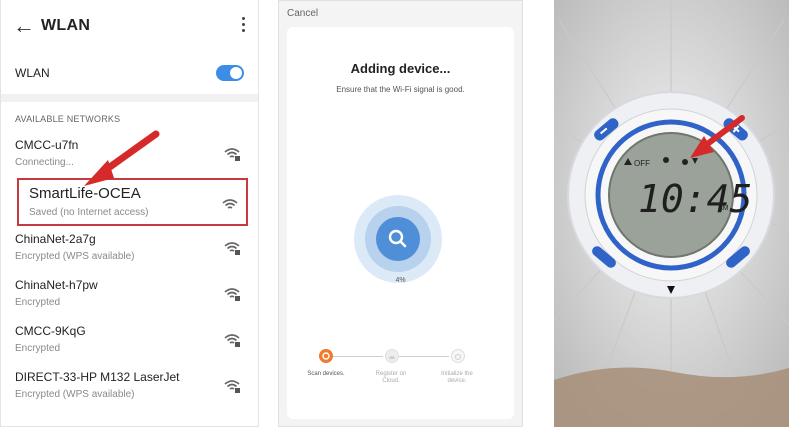 The height and width of the screenshot is (427, 789). What do you see at coordinates (122, 158) in the screenshot?
I see `red-pointer-arrow-icon` at bounding box center [122, 158].